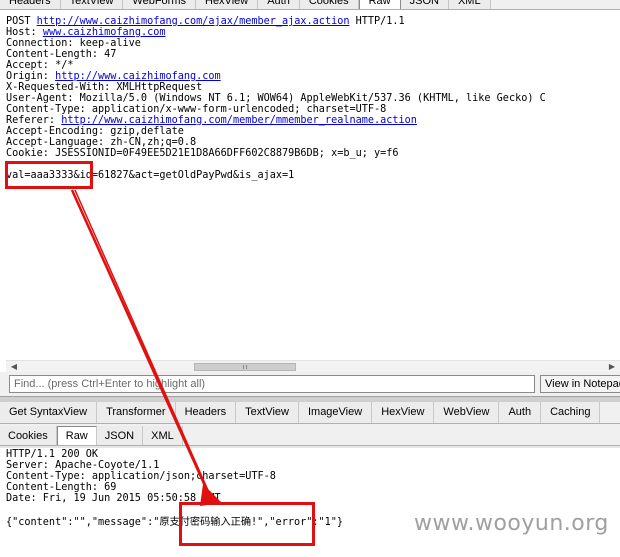 This screenshot has height=557, width=620. What do you see at coordinates (310, 447) in the screenshot?
I see `divider` at bounding box center [310, 447].